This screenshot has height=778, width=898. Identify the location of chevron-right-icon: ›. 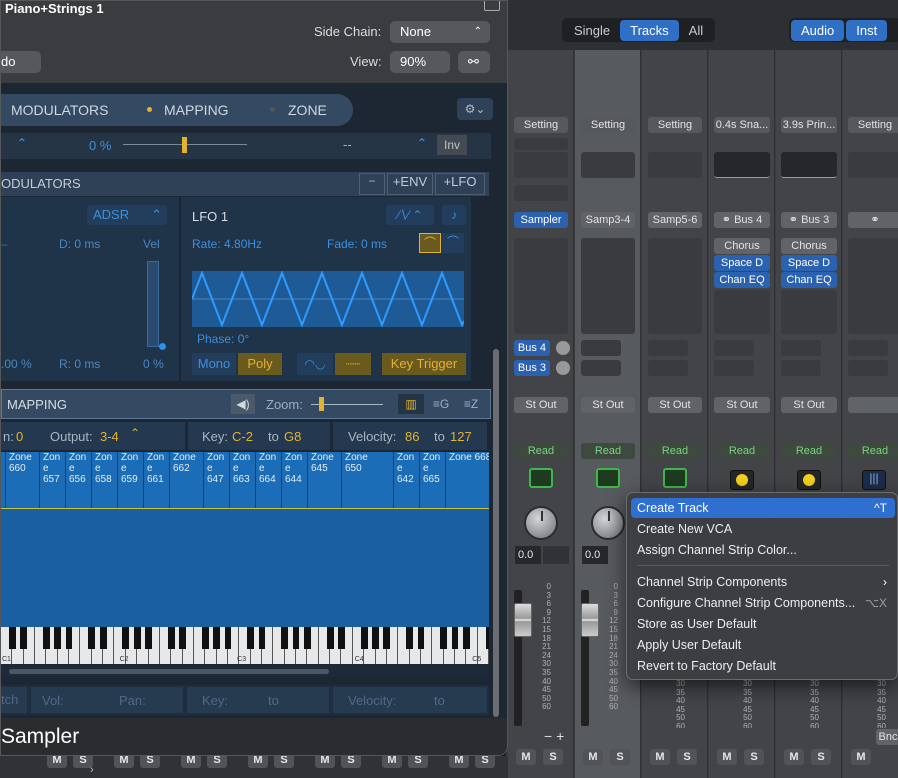
(92, 770).